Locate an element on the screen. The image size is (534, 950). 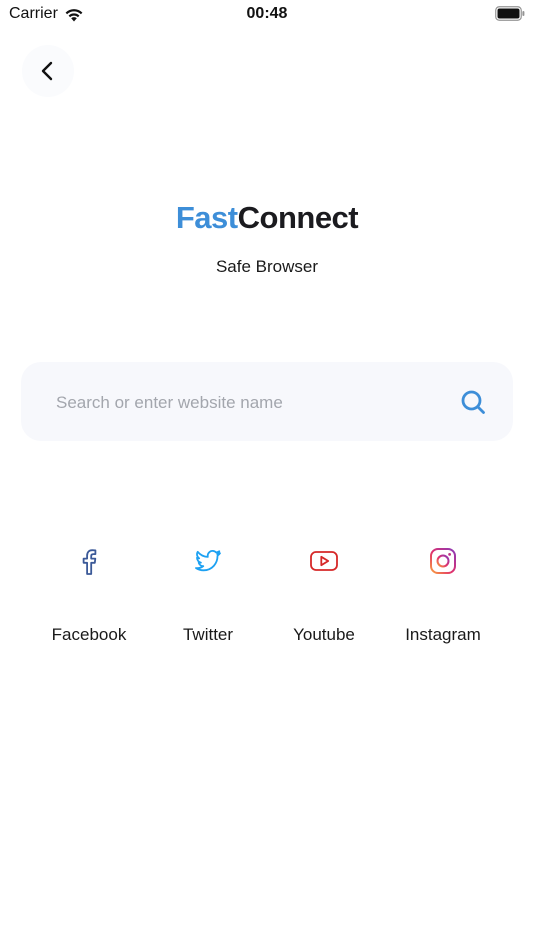
status-time: 00:48 is located at coordinates (267, 13).